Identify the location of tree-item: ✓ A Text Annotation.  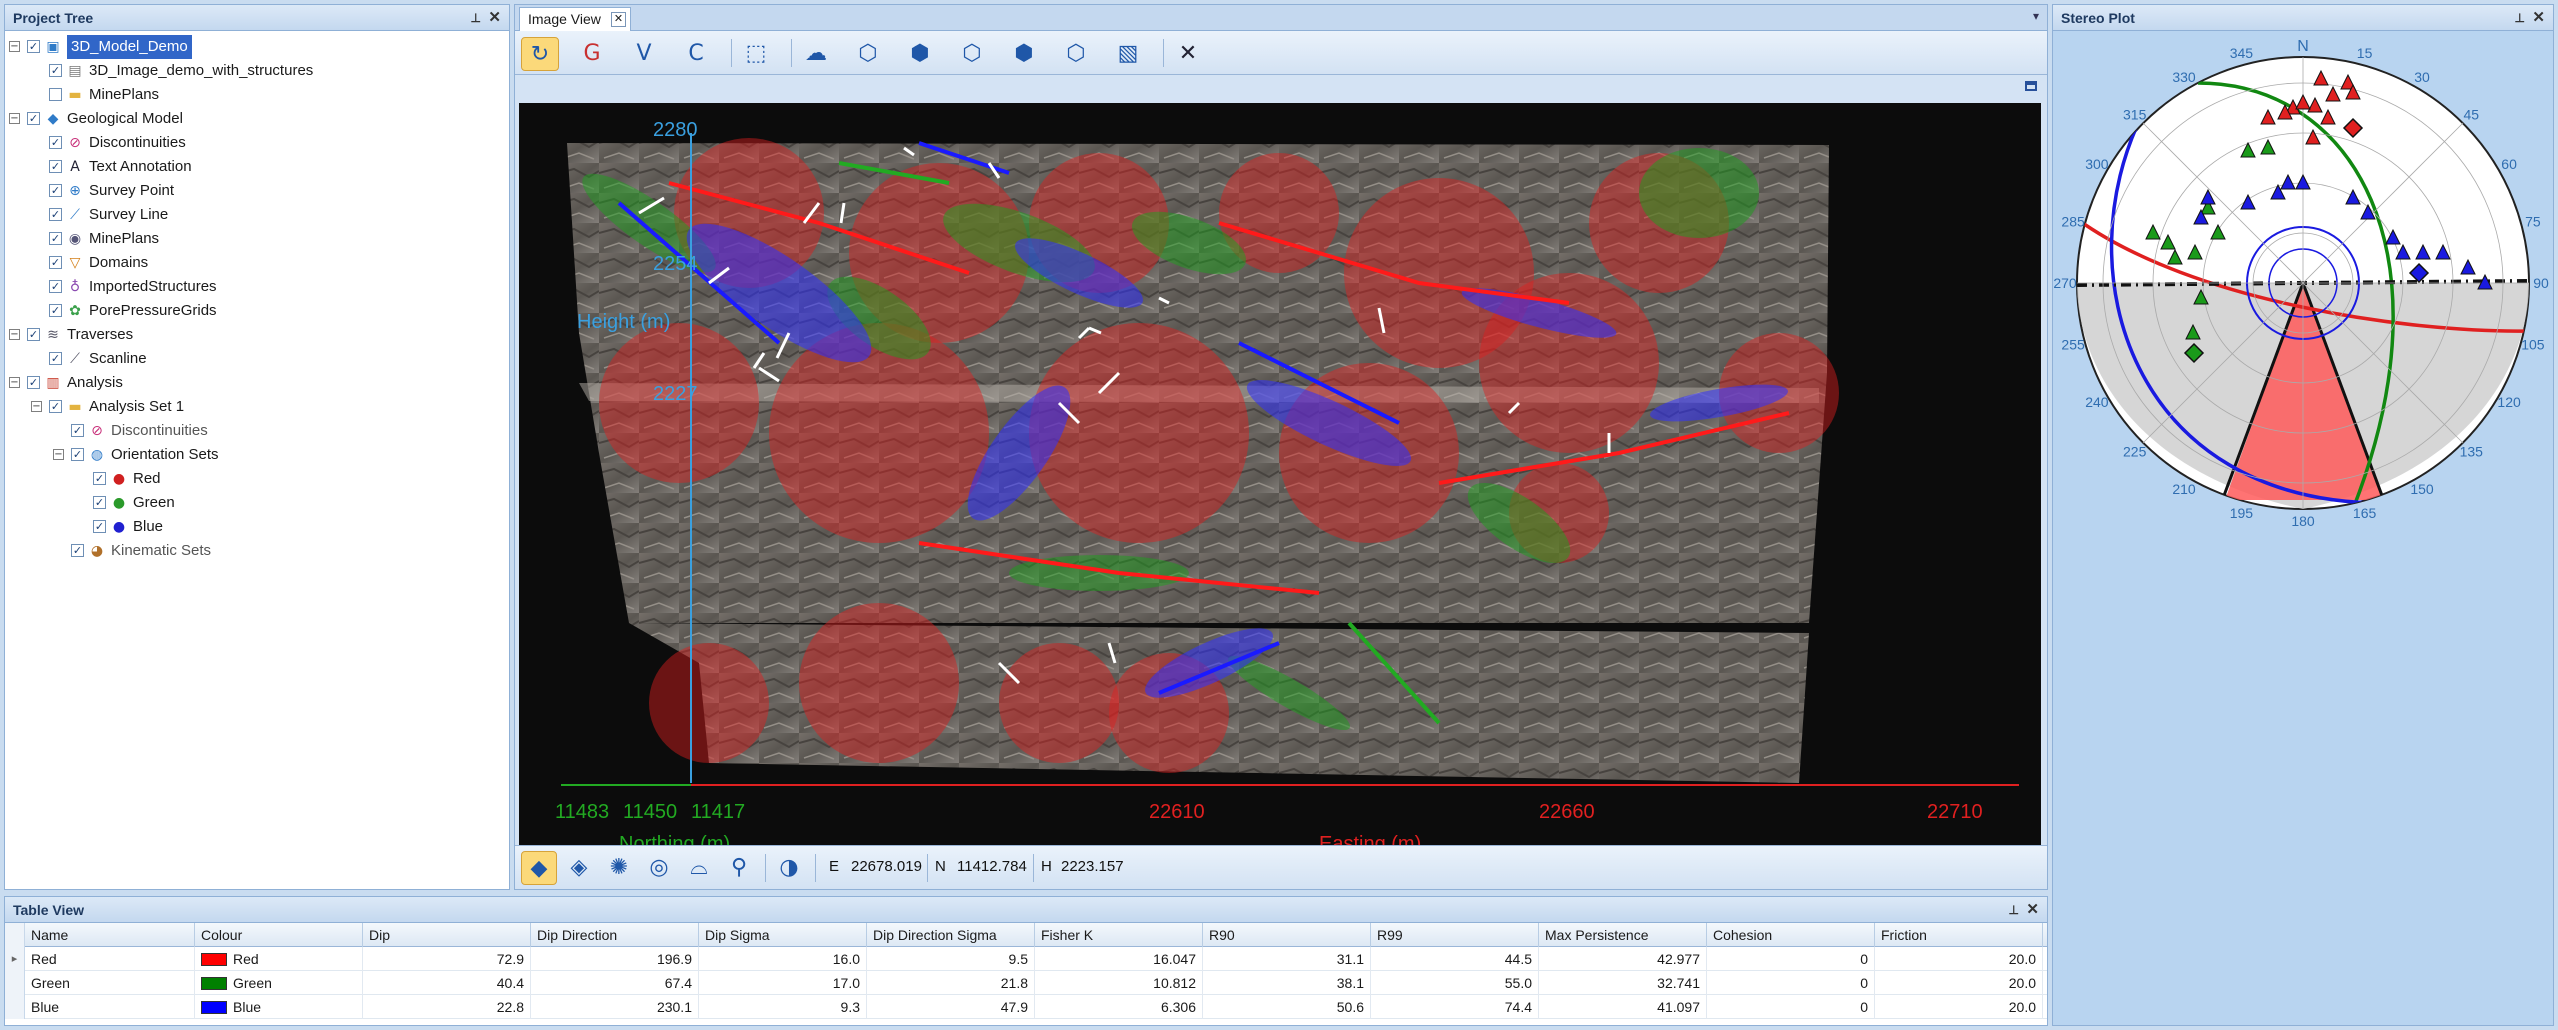
(257, 167).